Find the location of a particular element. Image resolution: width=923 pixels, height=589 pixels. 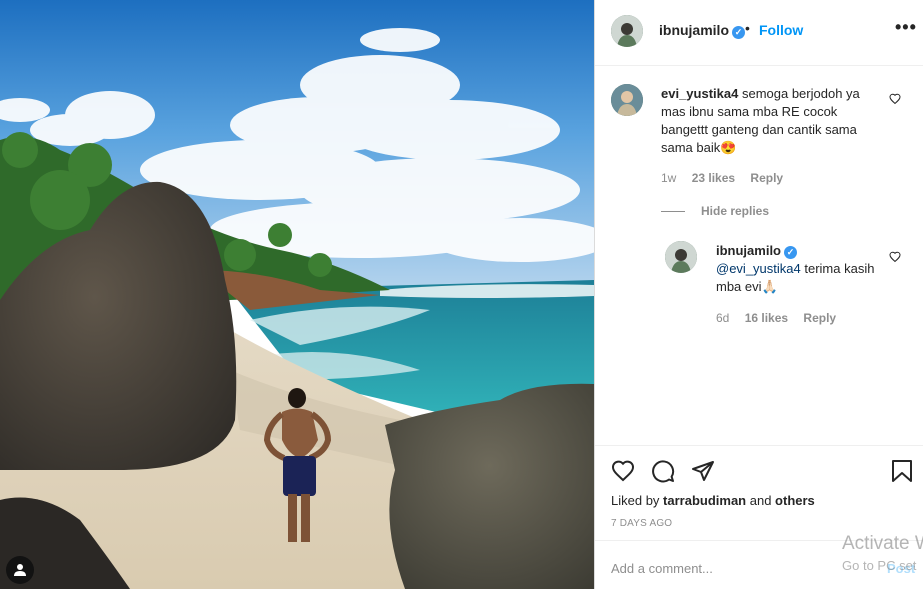

activate-windows-watermark: Activate W is located at coordinates (882, 543).